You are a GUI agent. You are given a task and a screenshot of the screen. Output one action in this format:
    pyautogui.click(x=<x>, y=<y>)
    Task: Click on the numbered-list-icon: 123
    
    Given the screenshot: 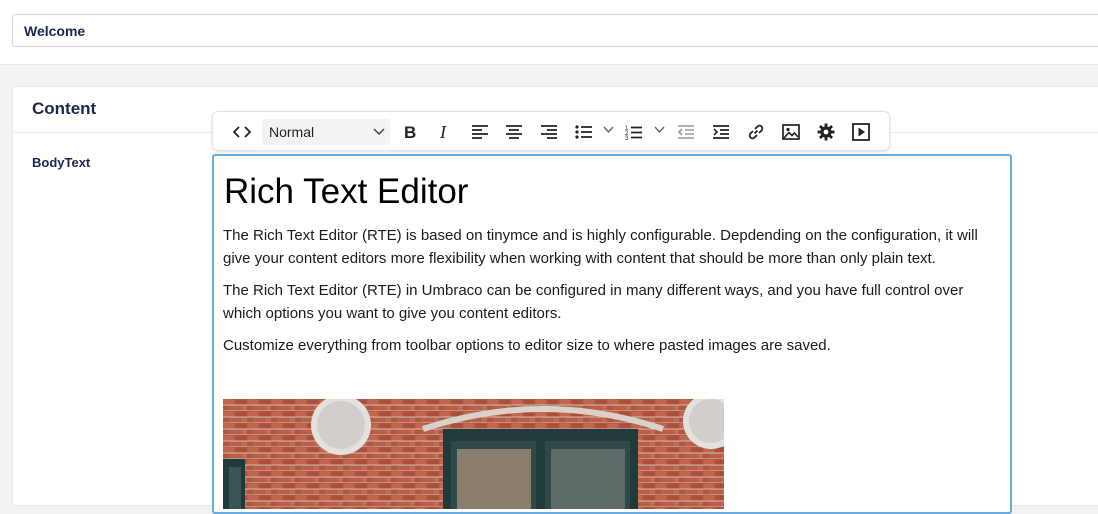 What is the action you would take?
    pyautogui.click(x=633, y=133)
    